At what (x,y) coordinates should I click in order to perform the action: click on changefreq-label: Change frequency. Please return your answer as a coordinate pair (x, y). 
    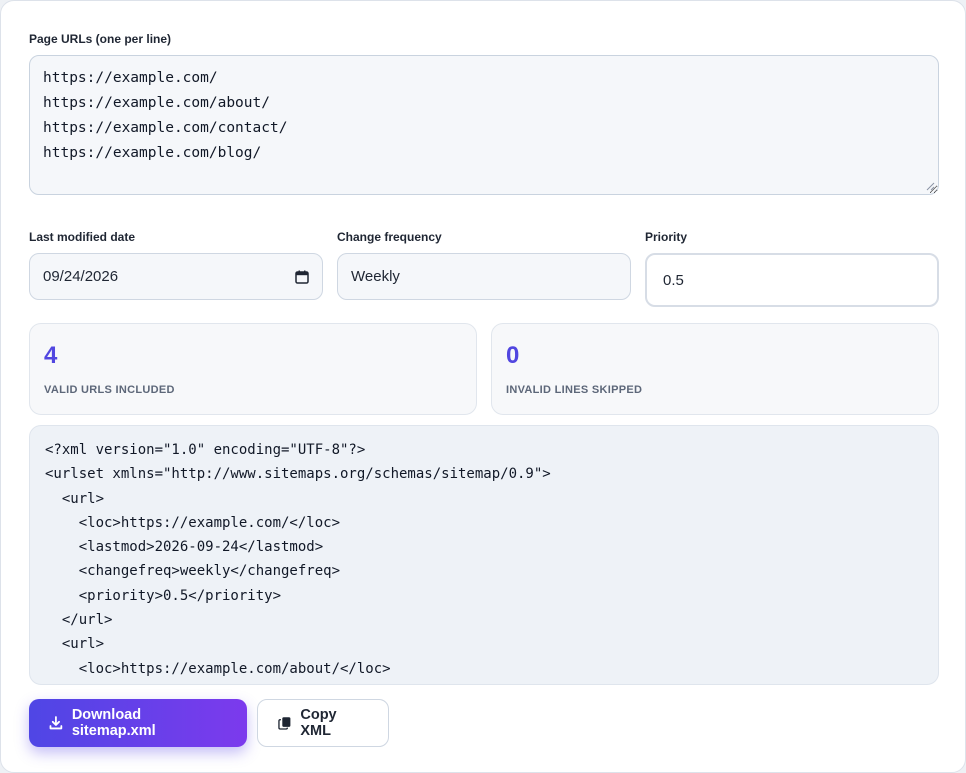
    Looking at the image, I should click on (389, 237).